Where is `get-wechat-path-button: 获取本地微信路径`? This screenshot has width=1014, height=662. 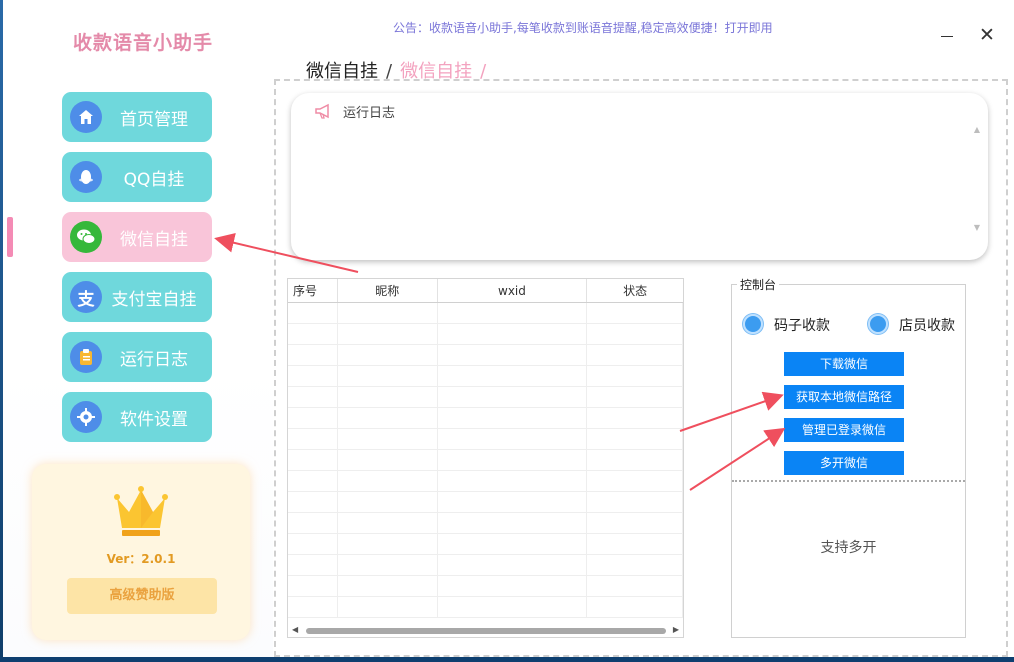 get-wechat-path-button: 获取本地微信路径 is located at coordinates (844, 397).